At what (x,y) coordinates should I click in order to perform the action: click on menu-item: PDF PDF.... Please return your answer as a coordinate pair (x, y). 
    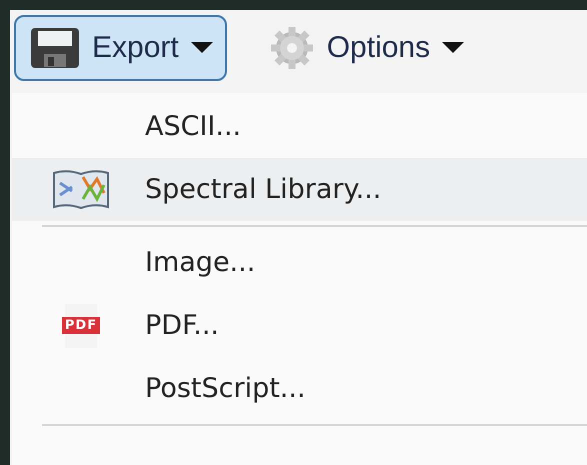
    Looking at the image, I should click on (299, 325).